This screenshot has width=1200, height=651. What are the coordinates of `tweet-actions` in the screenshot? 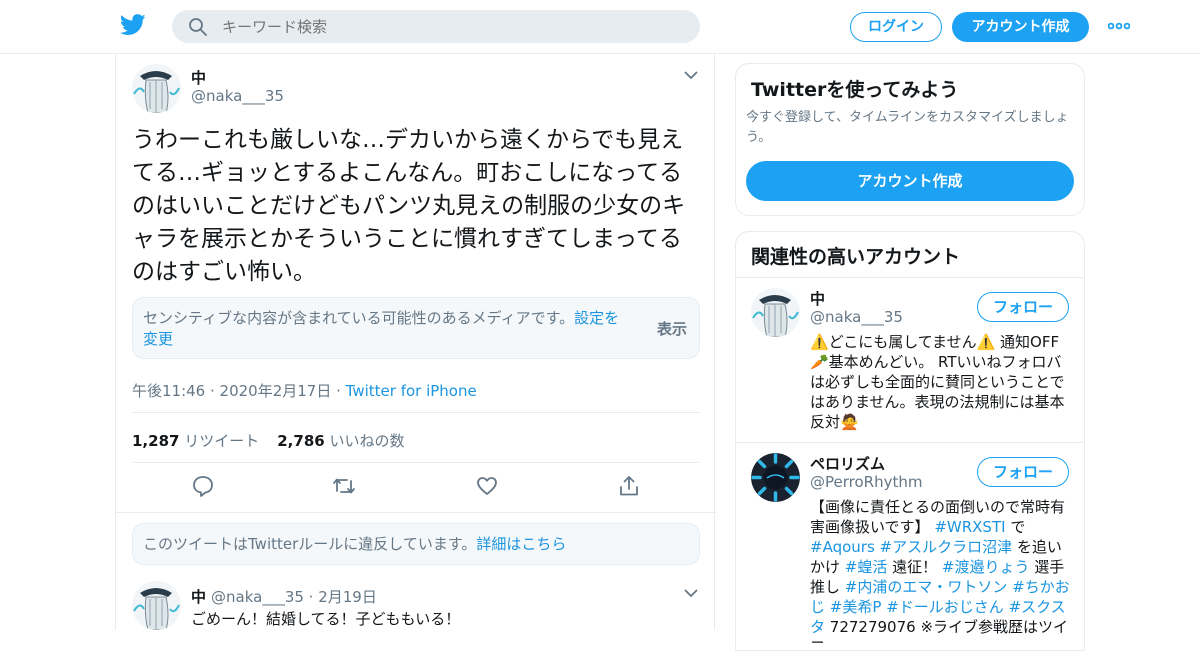 It's located at (416, 489).